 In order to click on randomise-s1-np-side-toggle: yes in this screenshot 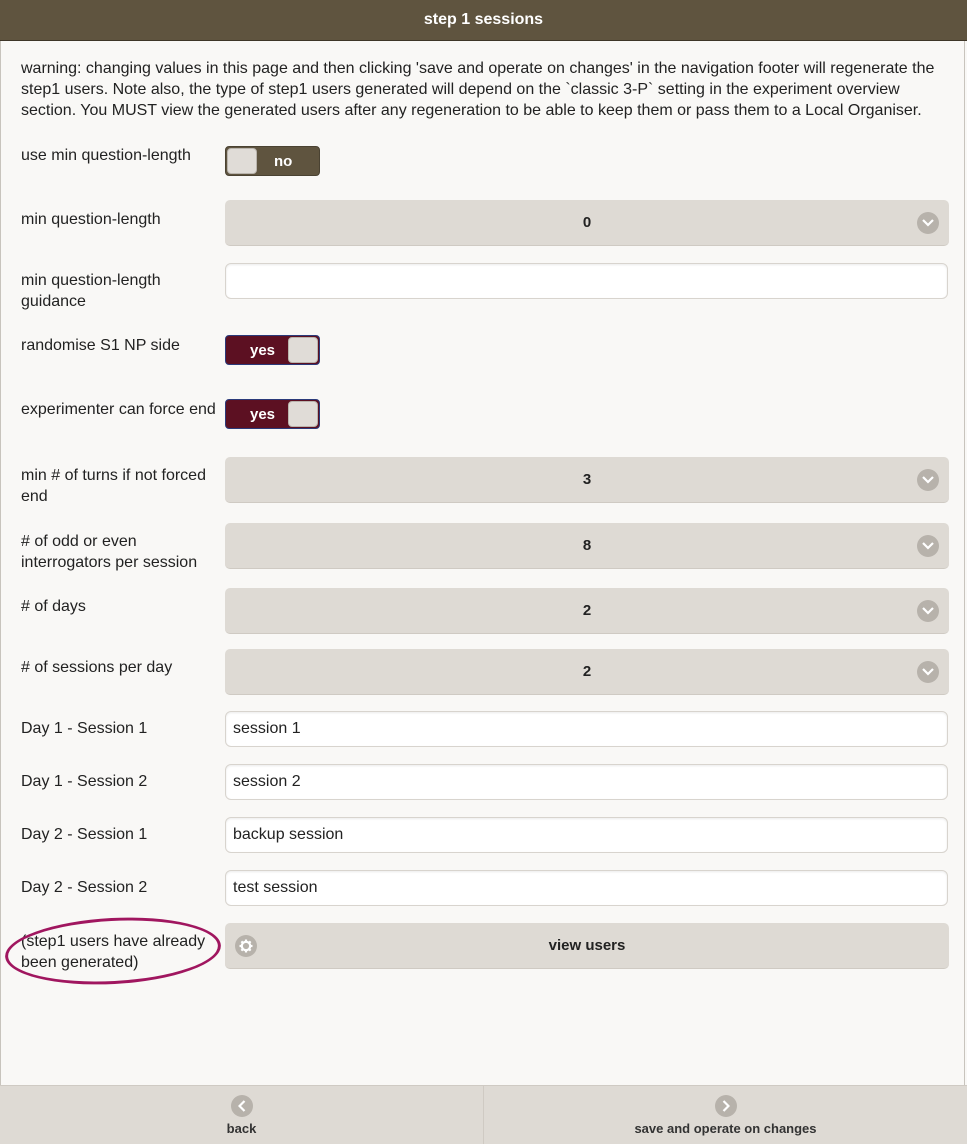, I will do `click(272, 350)`.